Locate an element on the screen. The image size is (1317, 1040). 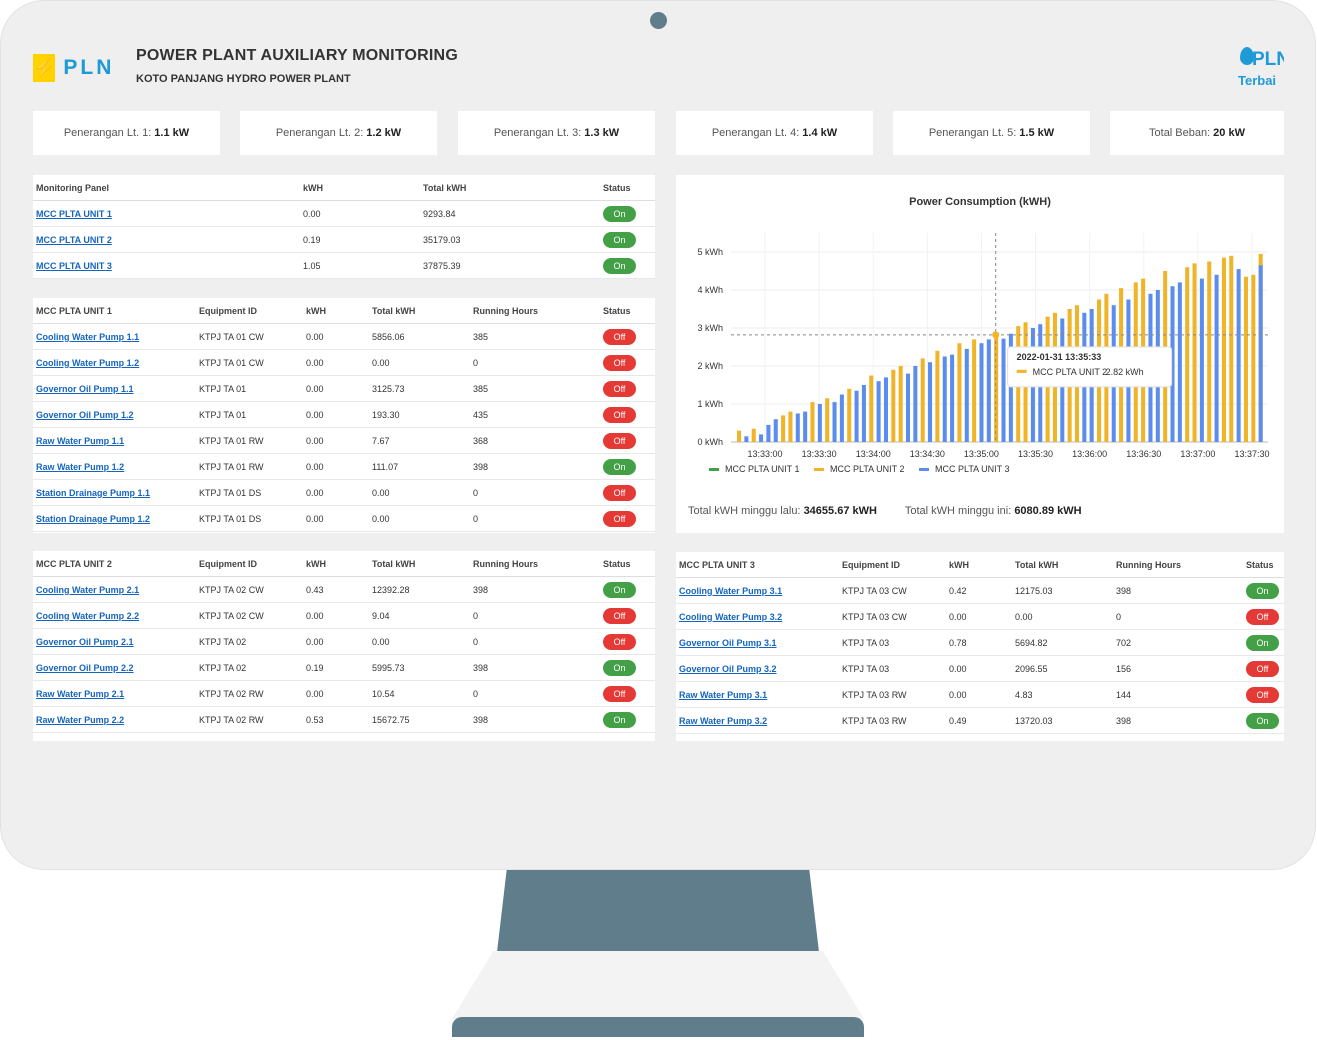
link-raw-water-pump-1-1: Raw Water Pump 1.1 is located at coordinates (80, 441).